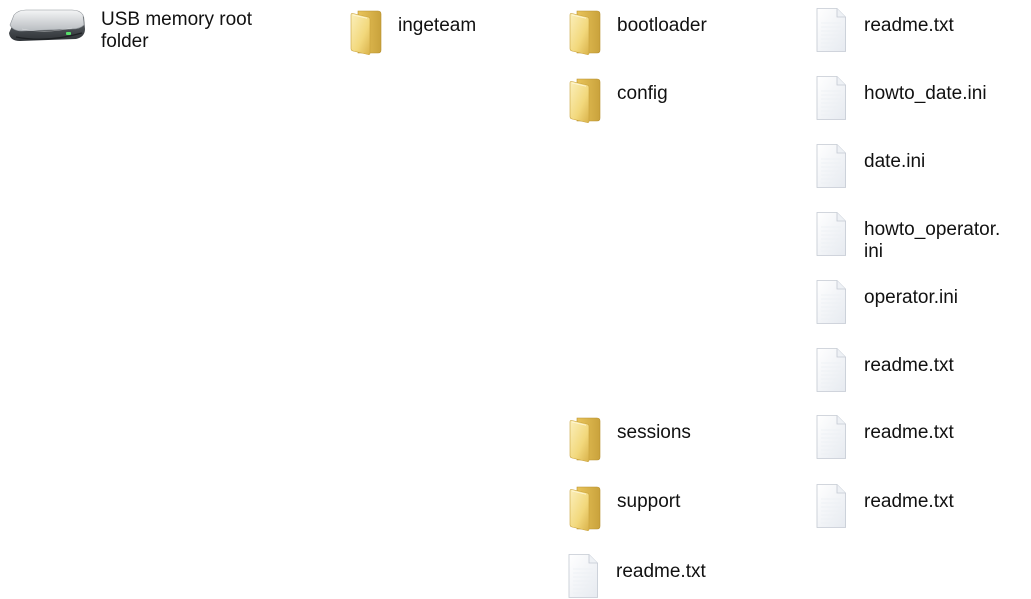  I want to click on file-bootloader-readme: readme.txt, so click(884, 32).